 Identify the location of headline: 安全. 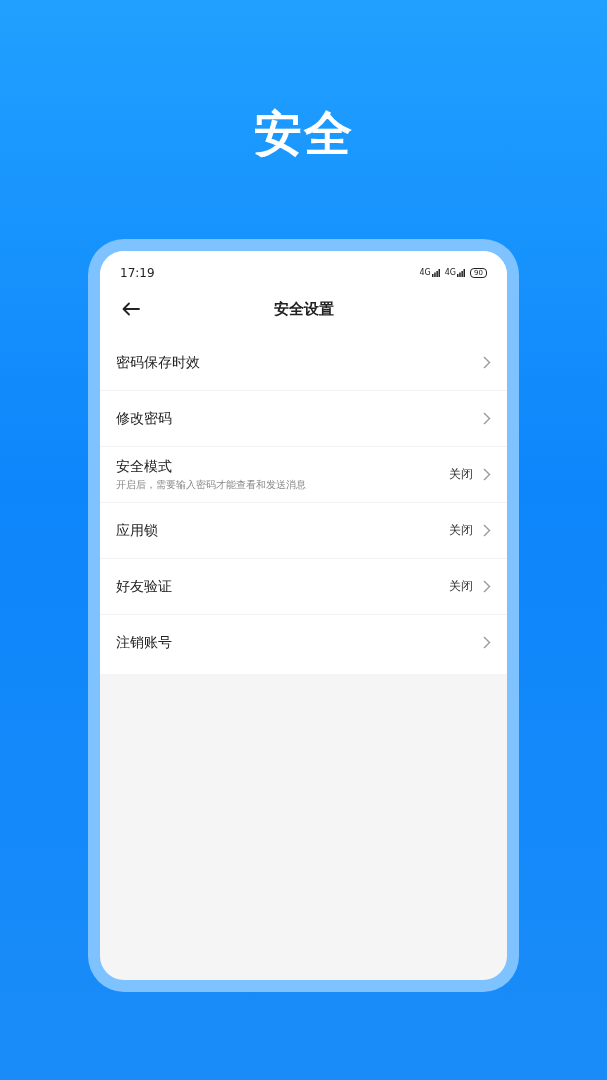
(303, 133).